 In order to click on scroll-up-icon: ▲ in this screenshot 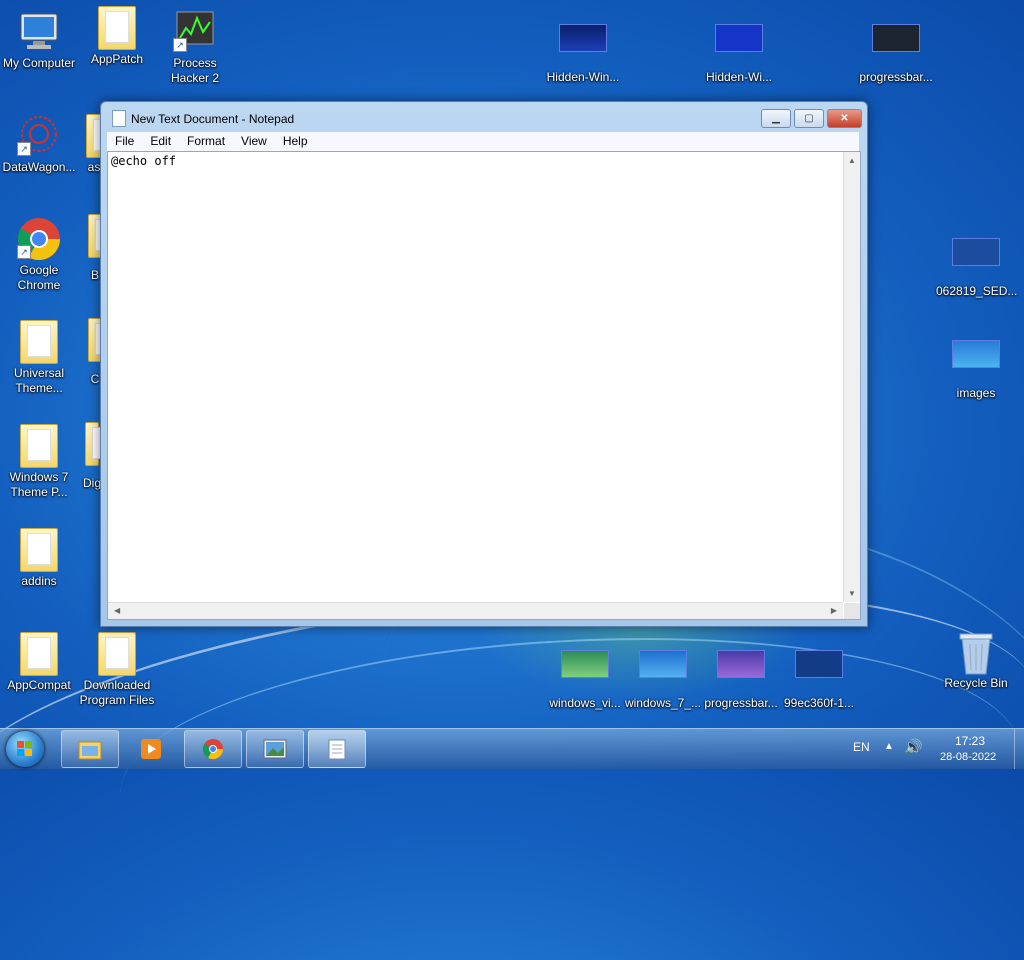, I will do `click(852, 160)`.